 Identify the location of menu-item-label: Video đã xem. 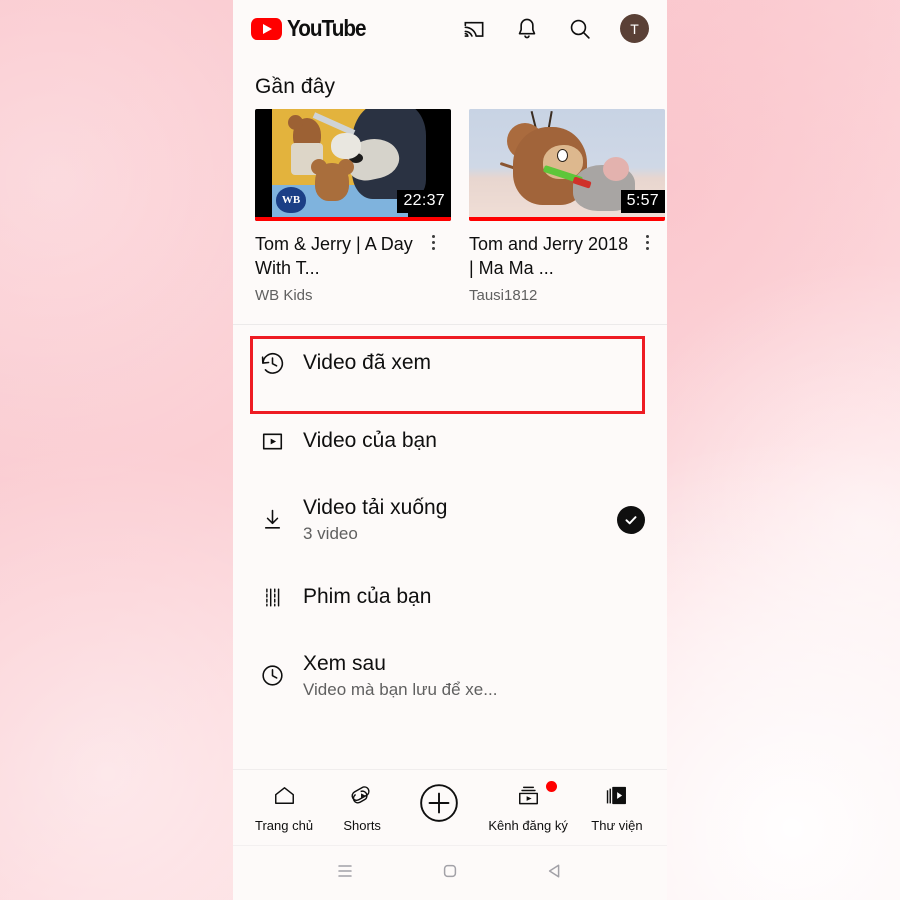
(367, 363).